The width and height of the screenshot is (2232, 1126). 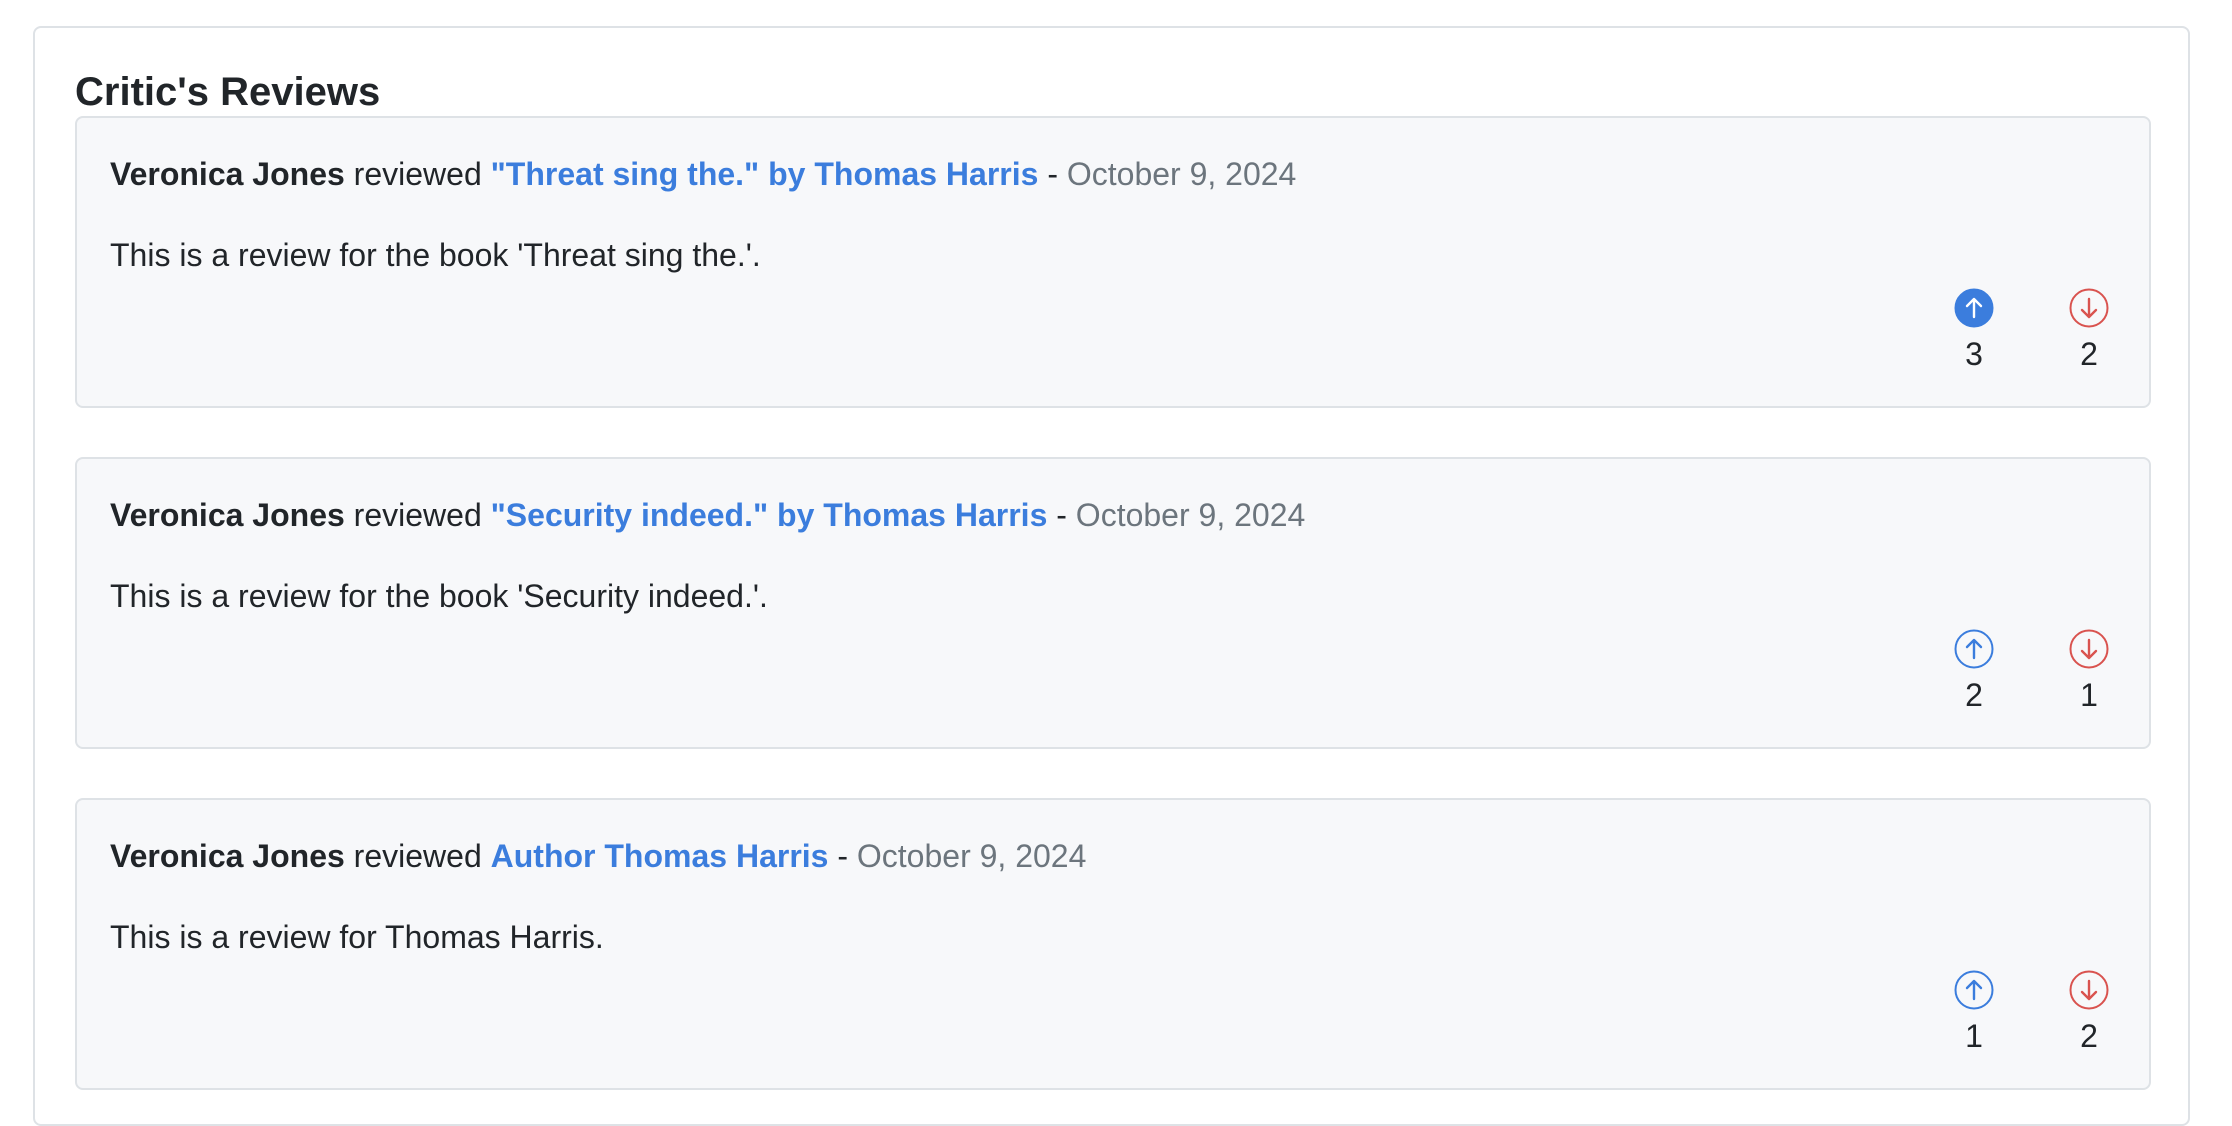 What do you see at coordinates (1974, 329) in the screenshot?
I see `upvote-control: 3` at bounding box center [1974, 329].